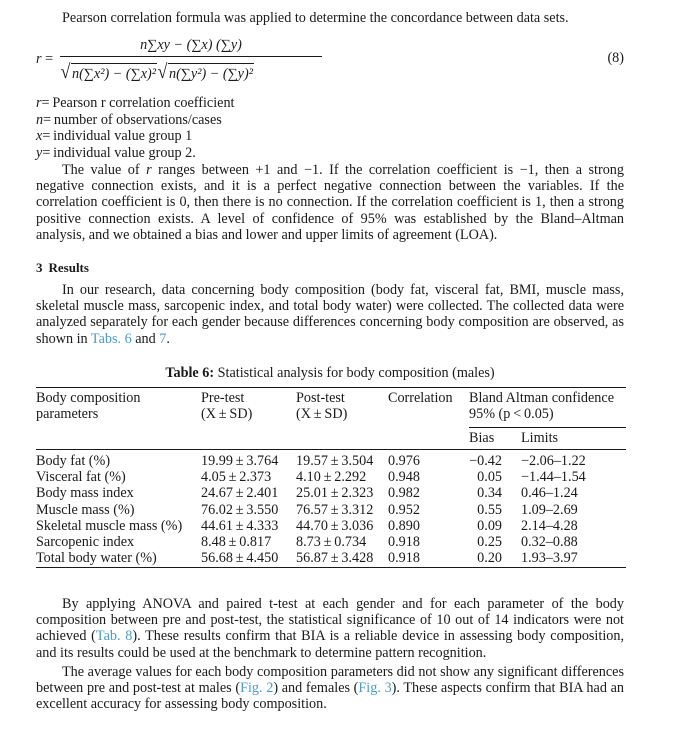  What do you see at coordinates (135, 103) in the screenshot?
I see `definition-r: r= Pearson r correlation coefficient` at bounding box center [135, 103].